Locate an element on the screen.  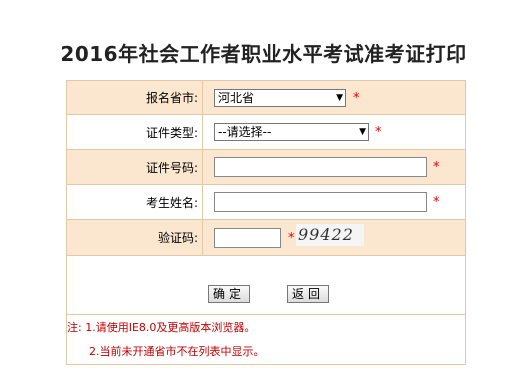
cert-type-select: --请选择-- ▼ is located at coordinates (291, 132).